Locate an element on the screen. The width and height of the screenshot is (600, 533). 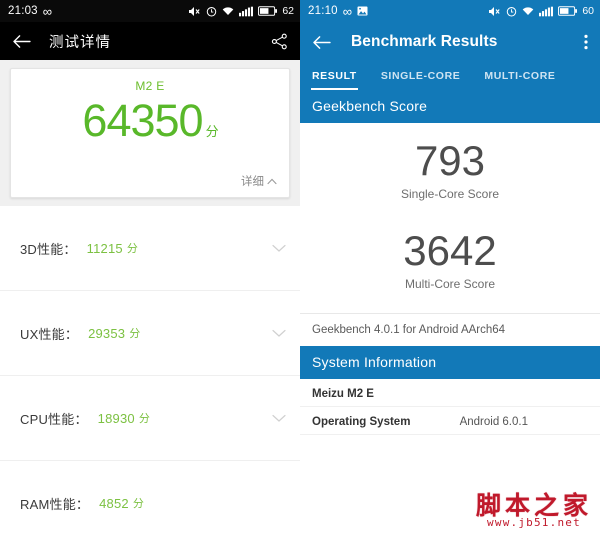
multi-core-score-label: Multi-Core Score is located at coordinates (450, 284).